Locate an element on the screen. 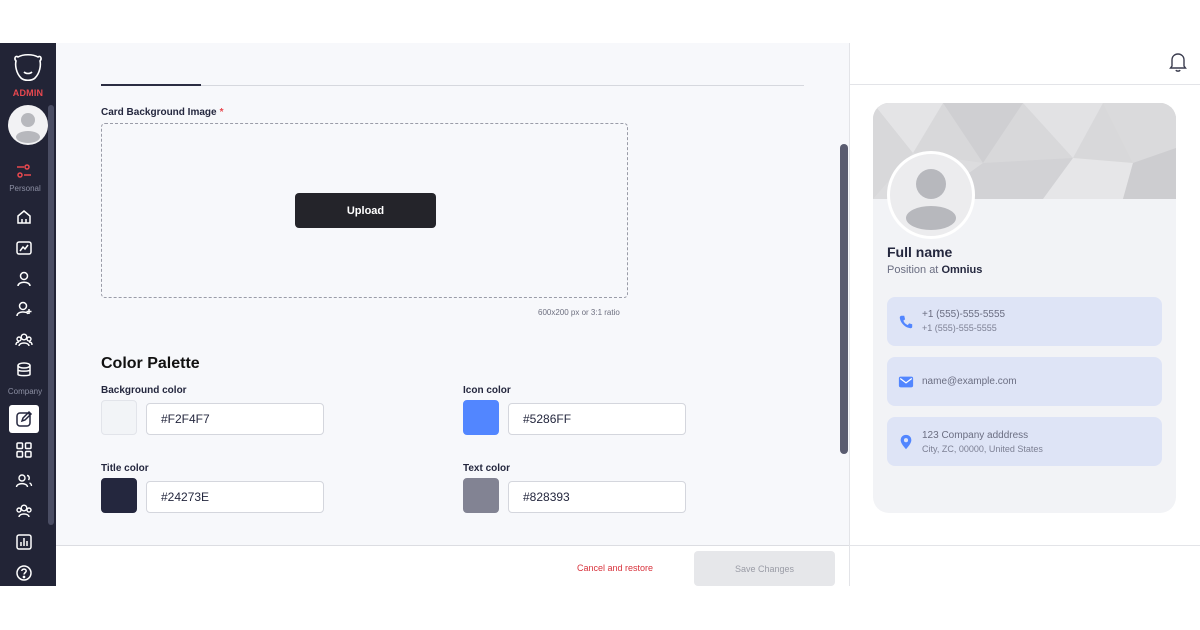  card-bg-label-text: Card Background Image is located at coordinates (159, 112).